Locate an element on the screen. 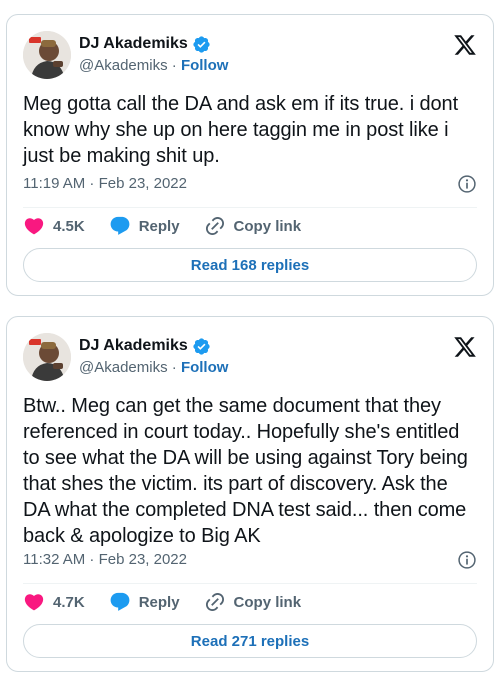  like-button: 4.5K is located at coordinates (54, 226).